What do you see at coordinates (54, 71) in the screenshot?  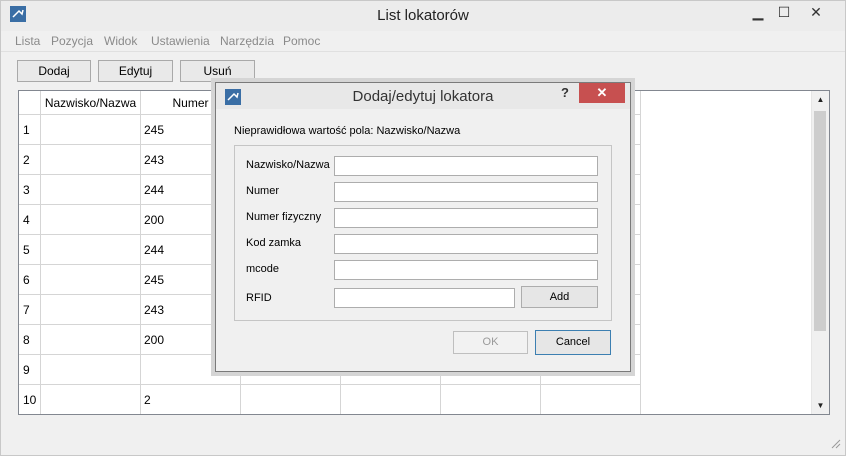 I see `add-button: Dodaj` at bounding box center [54, 71].